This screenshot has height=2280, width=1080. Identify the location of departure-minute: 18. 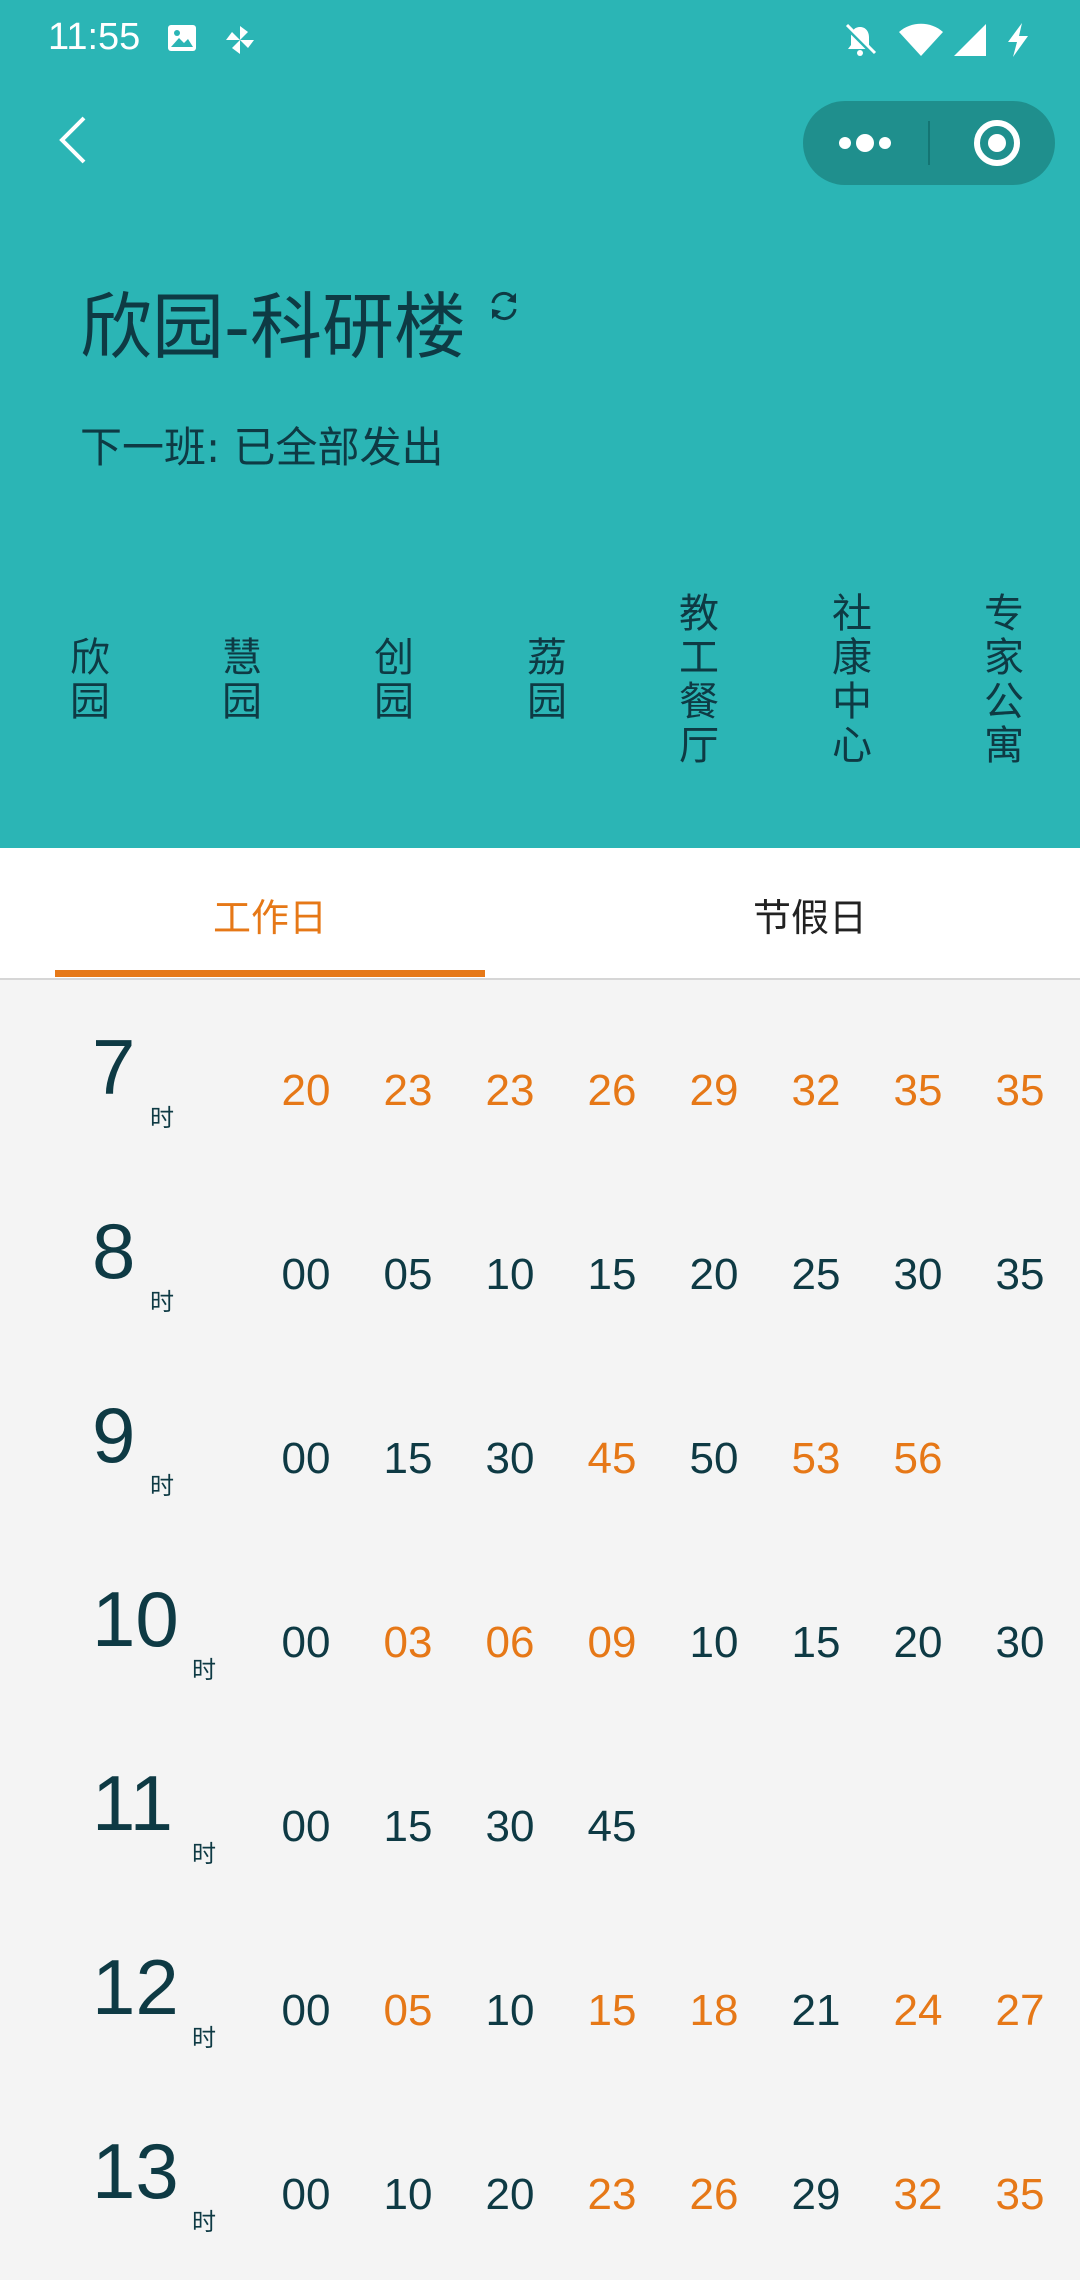
(714, 2010).